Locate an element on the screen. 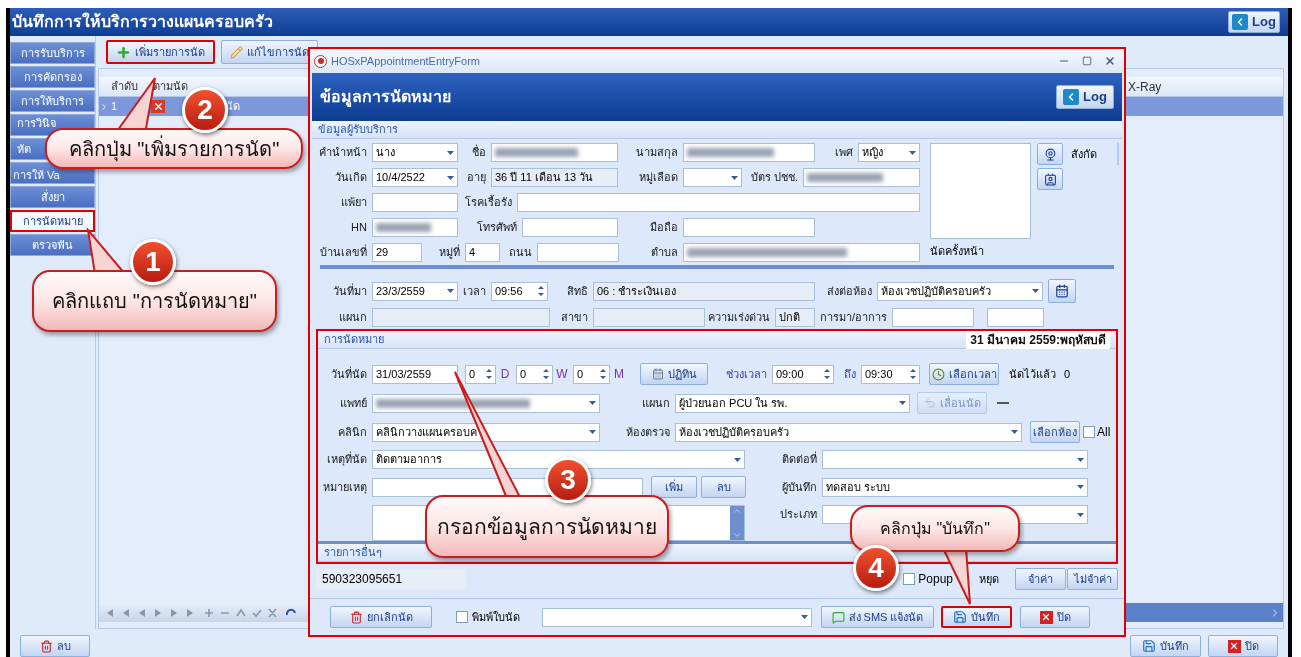 Image resolution: width=1301 pixels, height=657 pixels. field-label: วันเกิด is located at coordinates (351, 178).